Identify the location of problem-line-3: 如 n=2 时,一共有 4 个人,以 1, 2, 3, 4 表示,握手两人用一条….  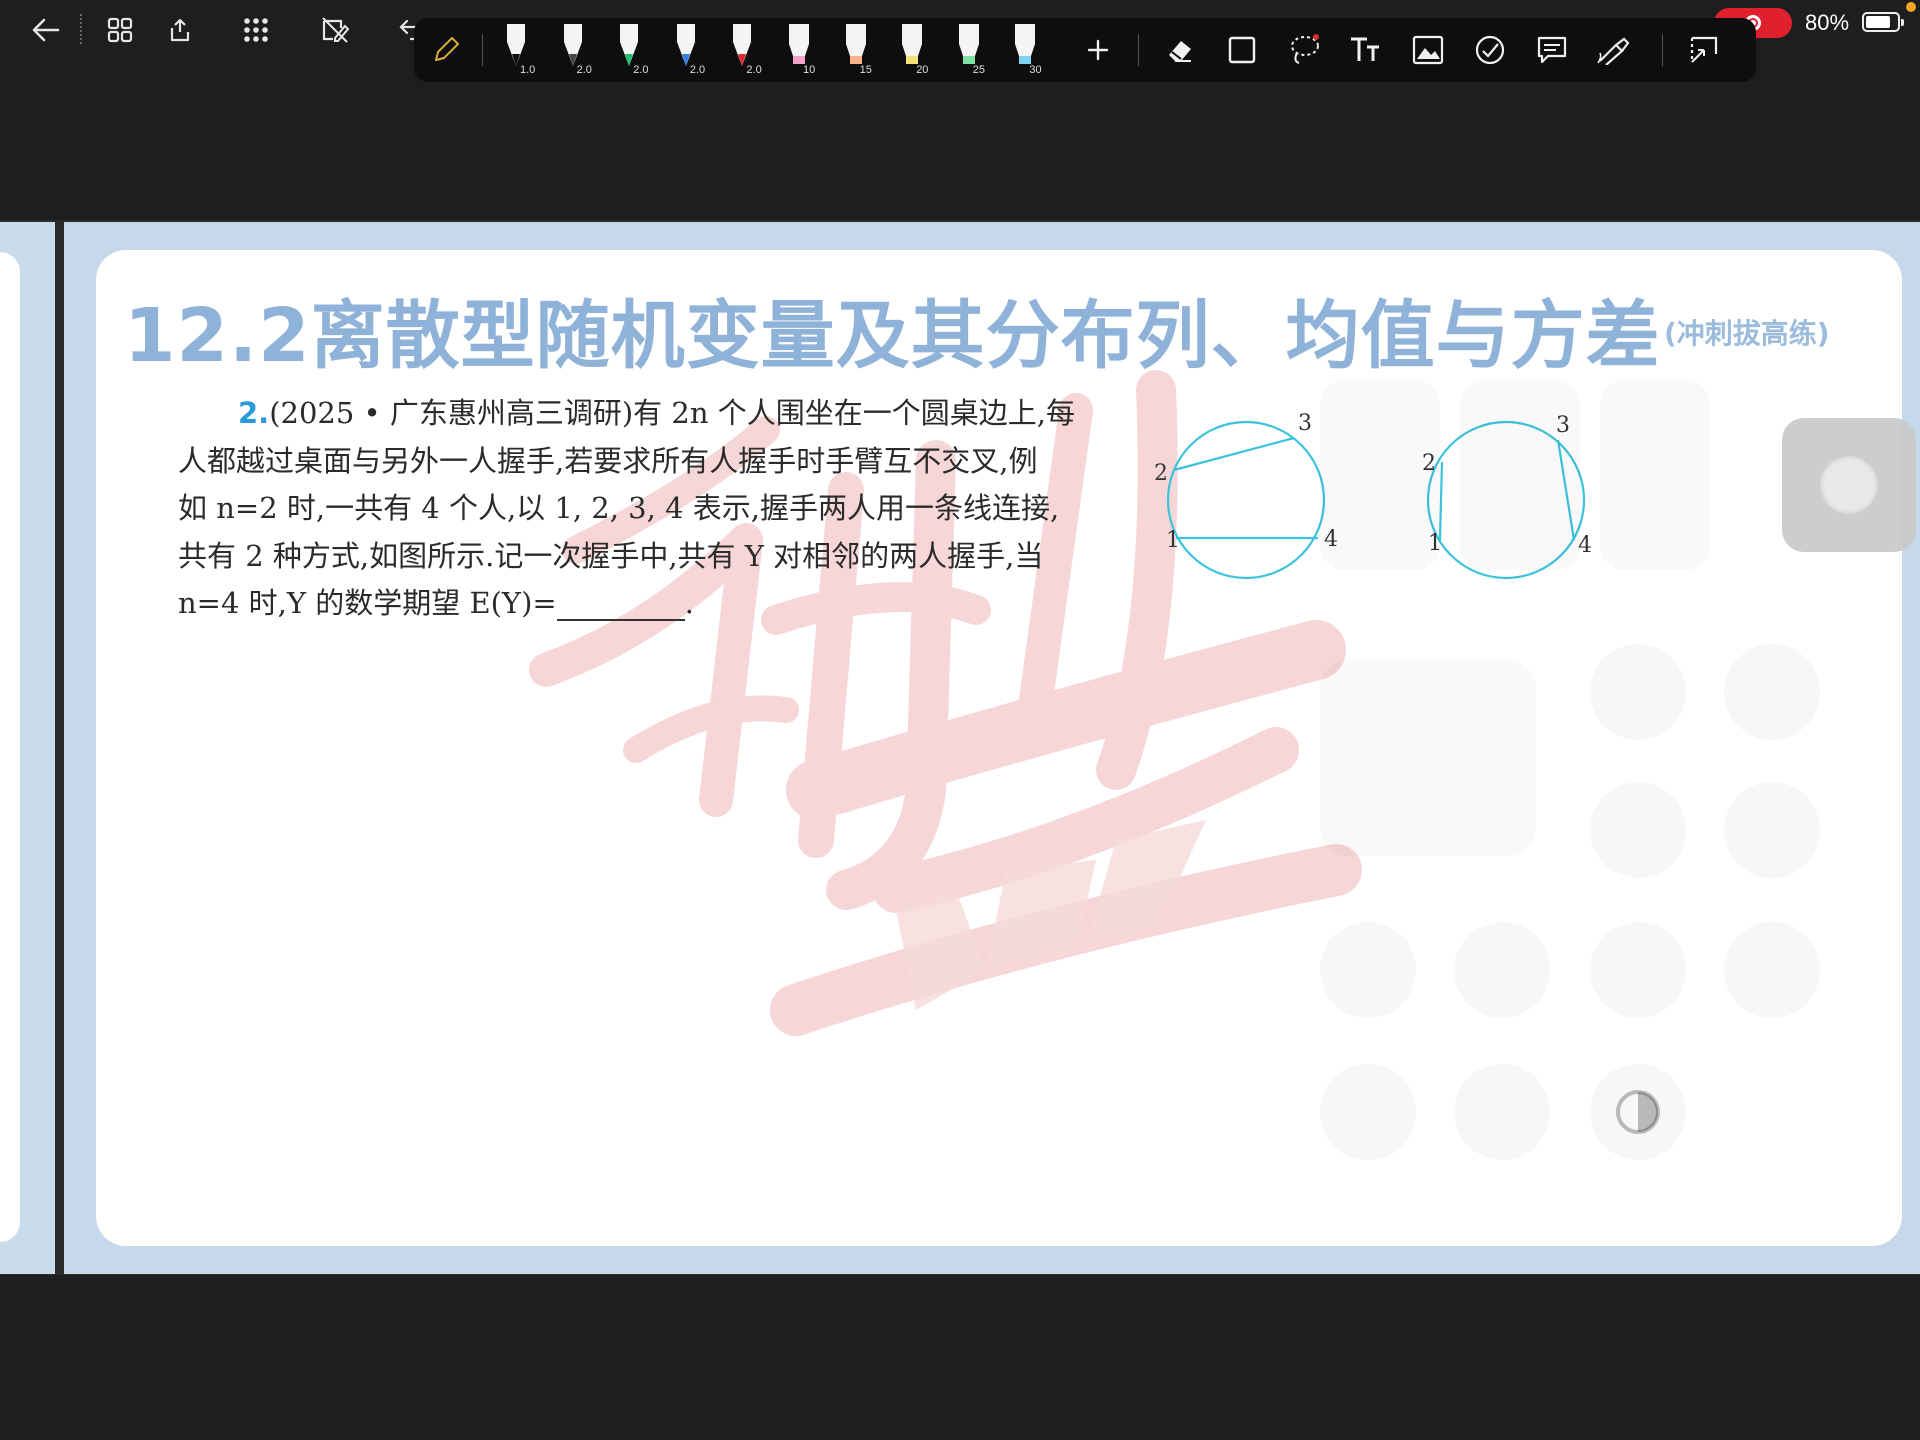
(619, 508).